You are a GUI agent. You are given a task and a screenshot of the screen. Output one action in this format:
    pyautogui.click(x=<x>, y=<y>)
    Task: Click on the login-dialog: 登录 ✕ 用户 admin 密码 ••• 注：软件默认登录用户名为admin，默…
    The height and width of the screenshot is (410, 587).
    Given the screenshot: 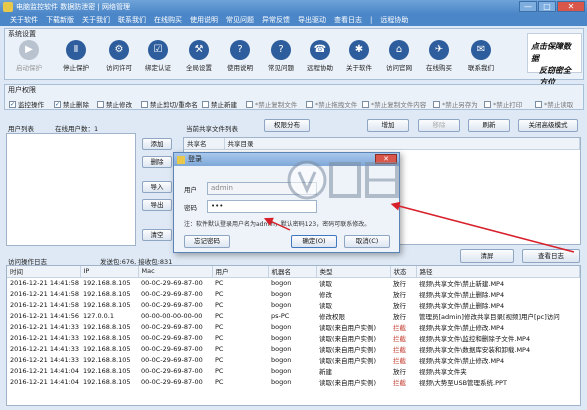 What is the action you would take?
    pyautogui.click(x=286, y=202)
    